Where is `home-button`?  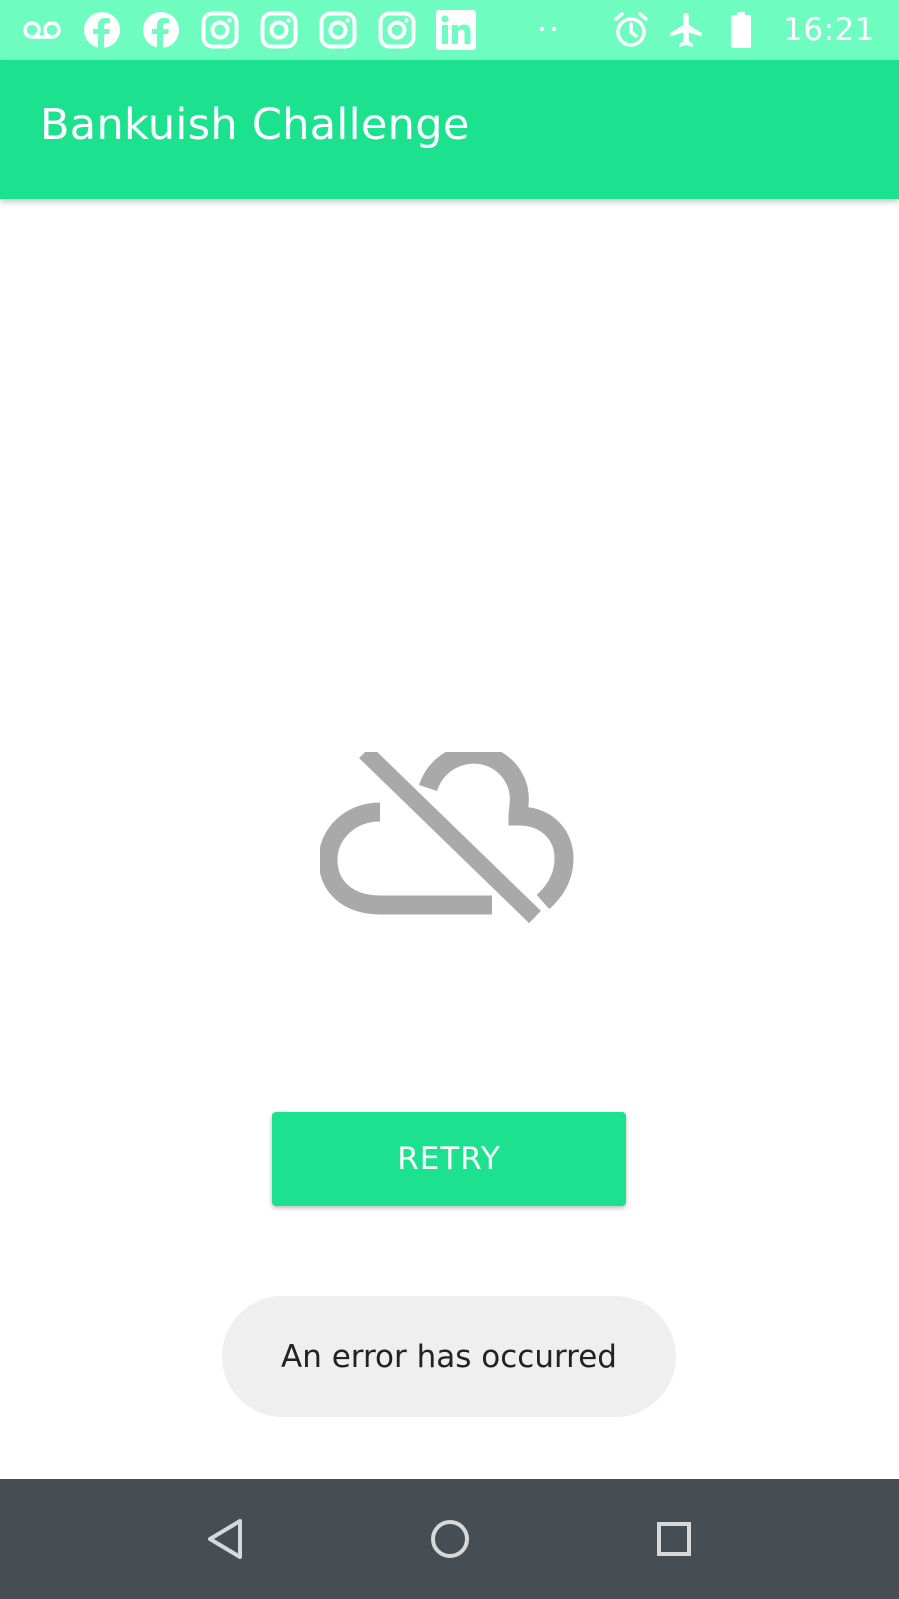 home-button is located at coordinates (450, 1539).